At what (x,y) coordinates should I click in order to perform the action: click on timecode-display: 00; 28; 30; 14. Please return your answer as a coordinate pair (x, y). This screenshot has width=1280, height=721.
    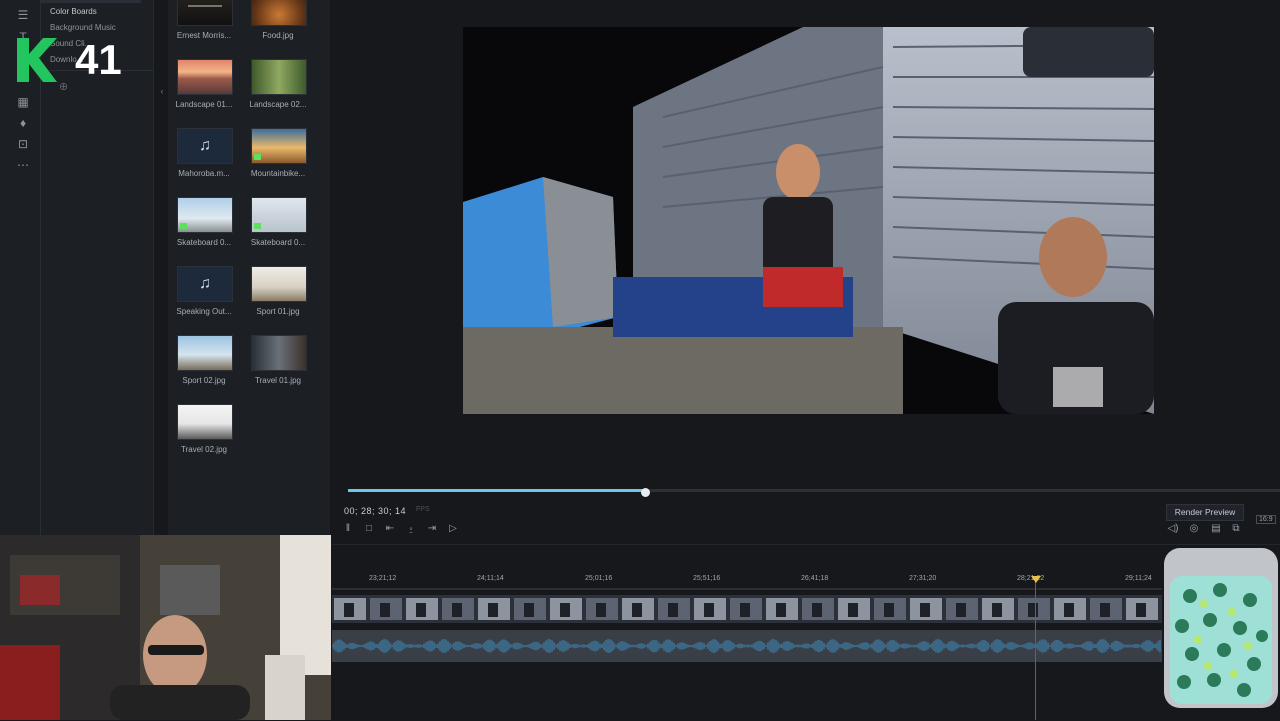
    Looking at the image, I should click on (375, 511).